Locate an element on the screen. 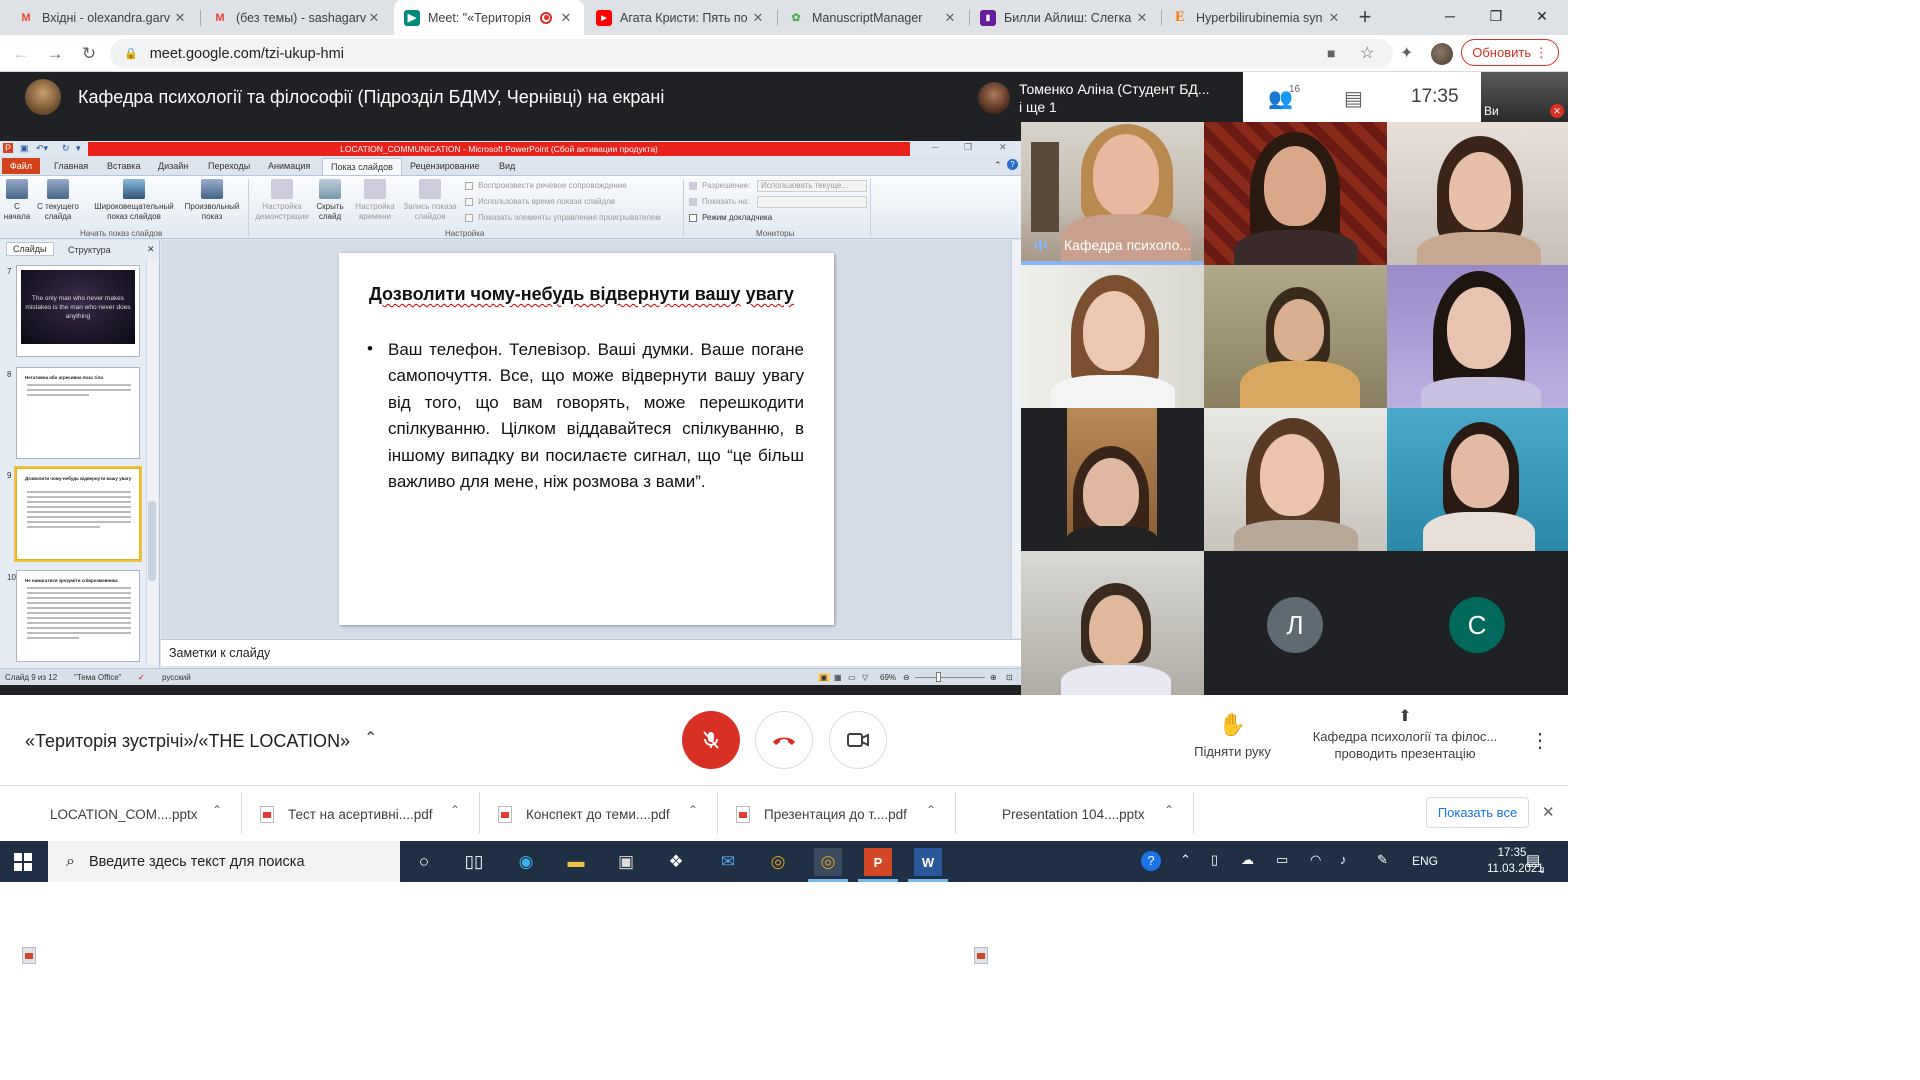  slide-notes: Заметки к слайду is located at coordinates (591, 652).